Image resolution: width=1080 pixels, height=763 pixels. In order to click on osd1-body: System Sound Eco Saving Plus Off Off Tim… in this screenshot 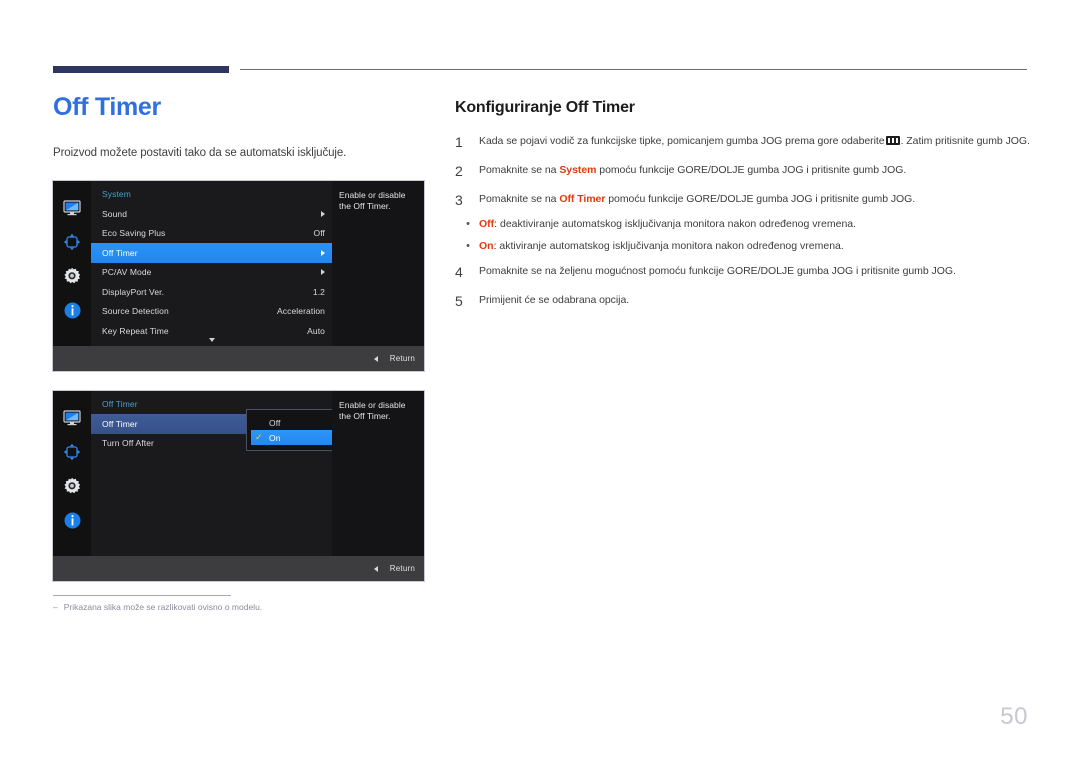, I will do `click(238, 263)`.